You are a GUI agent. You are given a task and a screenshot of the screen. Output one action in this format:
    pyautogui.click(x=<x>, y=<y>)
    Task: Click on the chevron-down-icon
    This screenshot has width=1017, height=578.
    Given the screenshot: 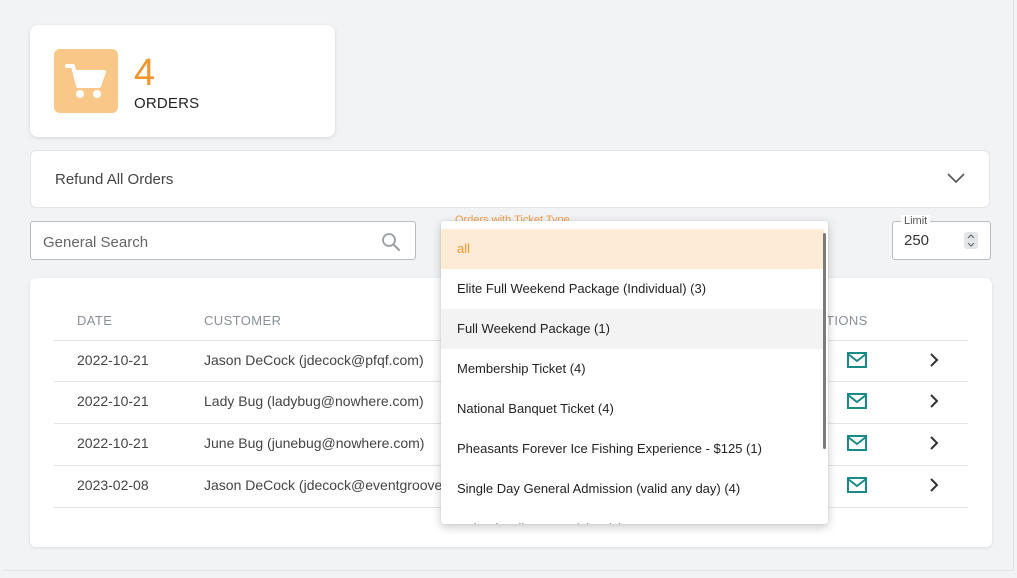 What is the action you would take?
    pyautogui.click(x=956, y=180)
    